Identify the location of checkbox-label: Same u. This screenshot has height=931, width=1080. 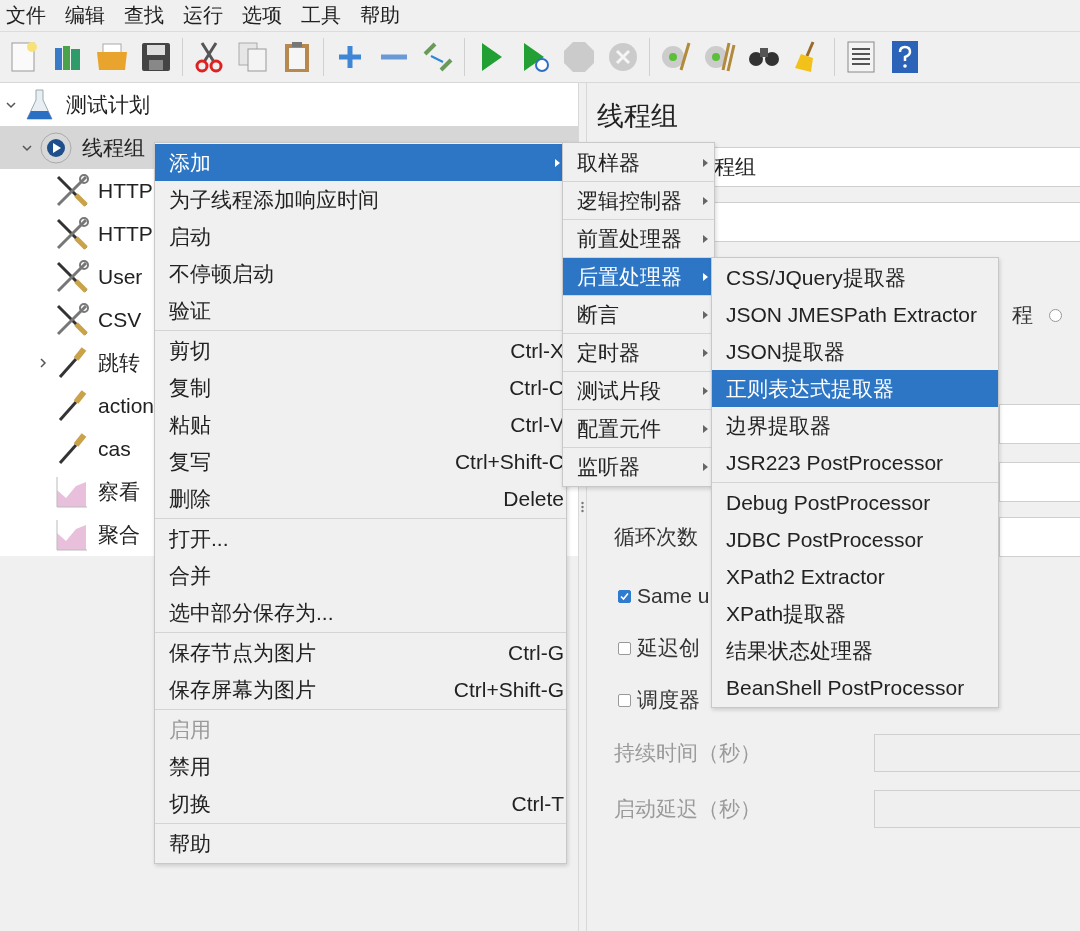
(673, 596).